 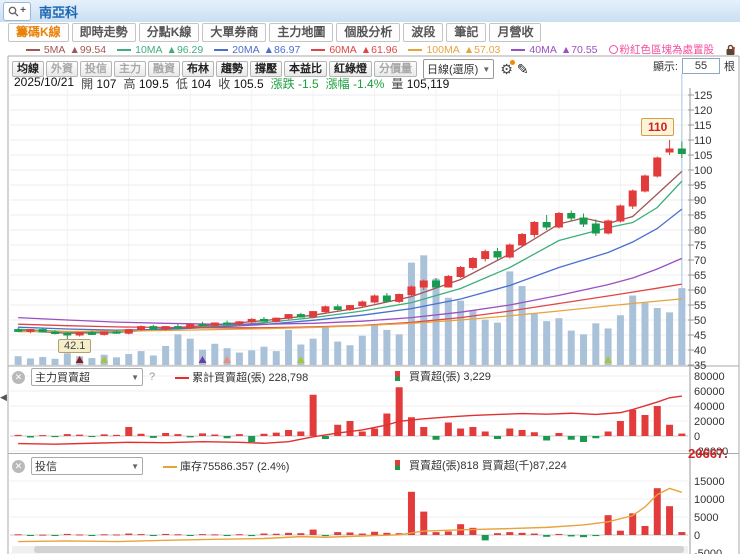 What do you see at coordinates (152, 377) in the screenshot?
I see `question-mark-icon: ?` at bounding box center [152, 377].